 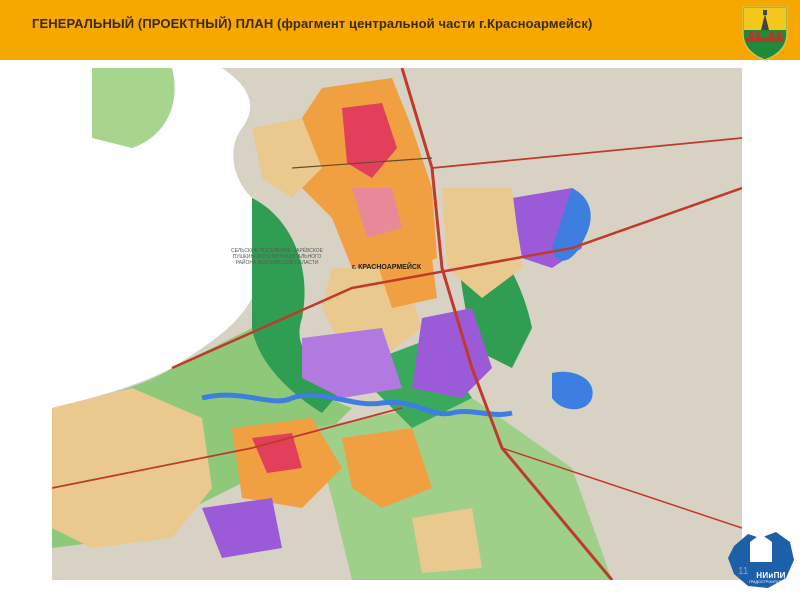 I want to click on coat-of-arms-icon, so click(x=765, y=33).